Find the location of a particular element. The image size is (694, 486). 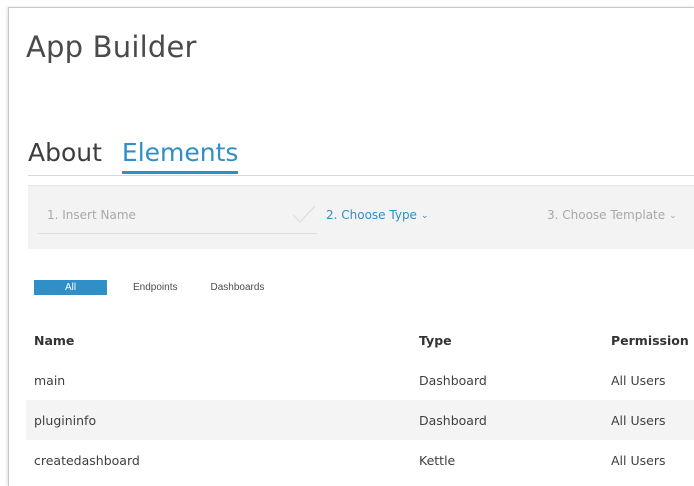

table-row: main Dashboard All Users is located at coordinates (360, 380).